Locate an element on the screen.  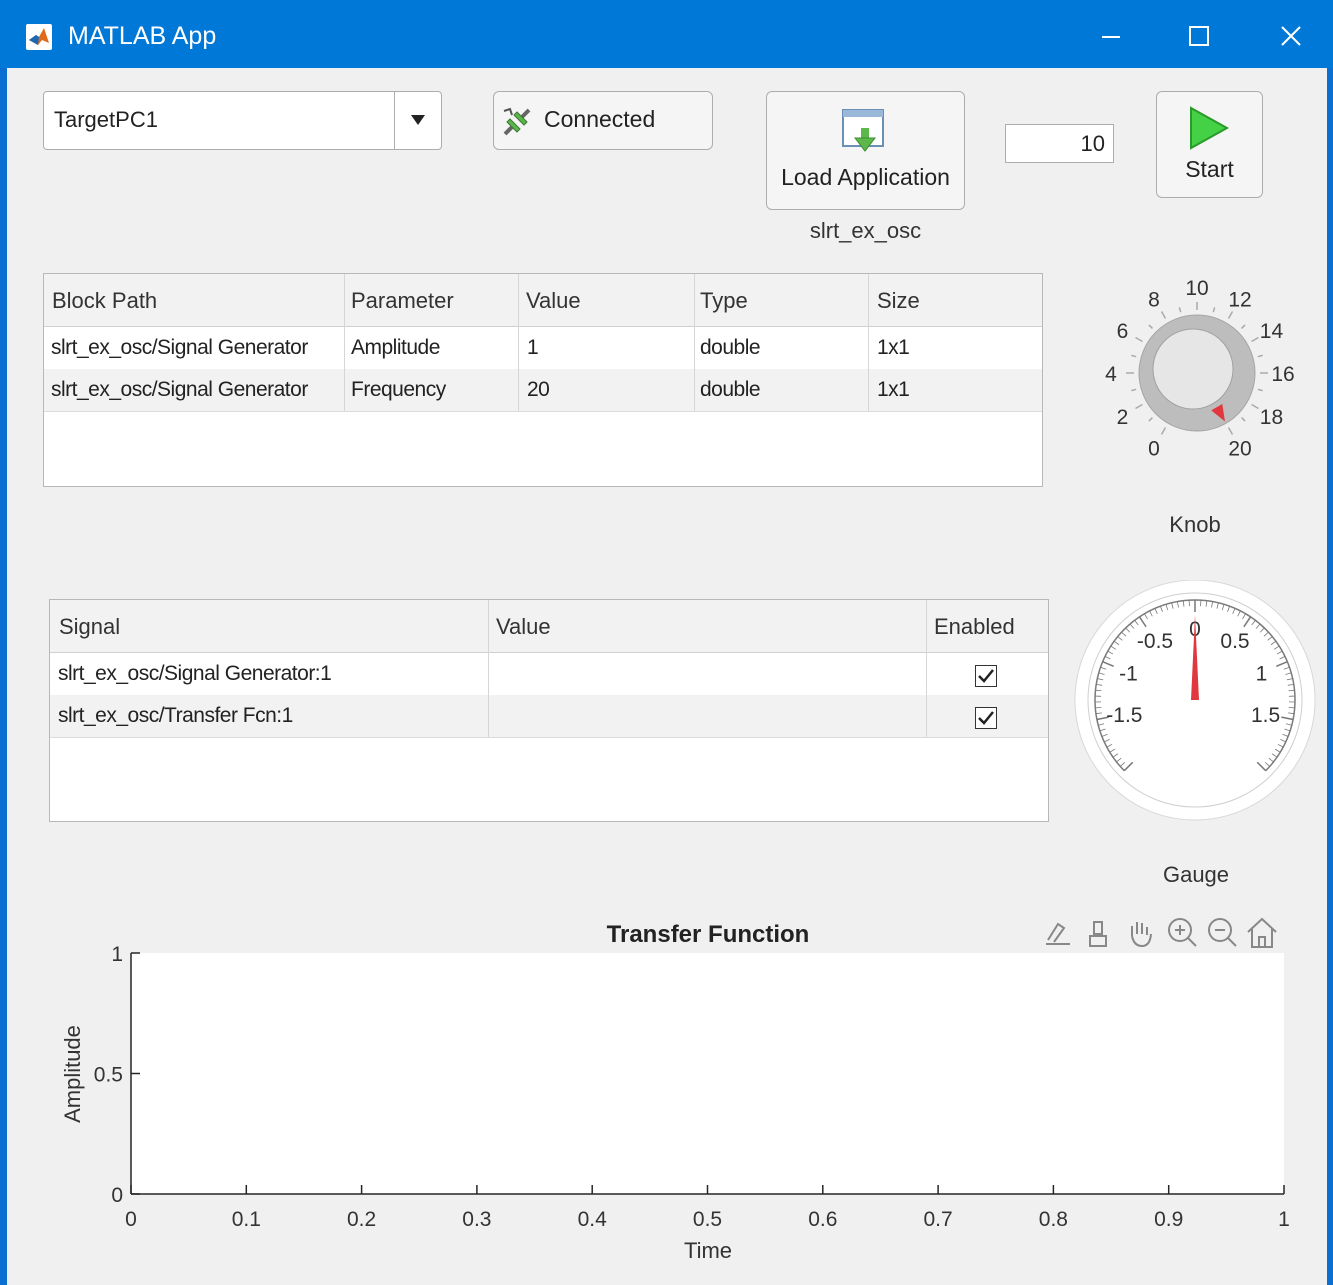
x-tick-label: 0.1 is located at coordinates (246, 1219).